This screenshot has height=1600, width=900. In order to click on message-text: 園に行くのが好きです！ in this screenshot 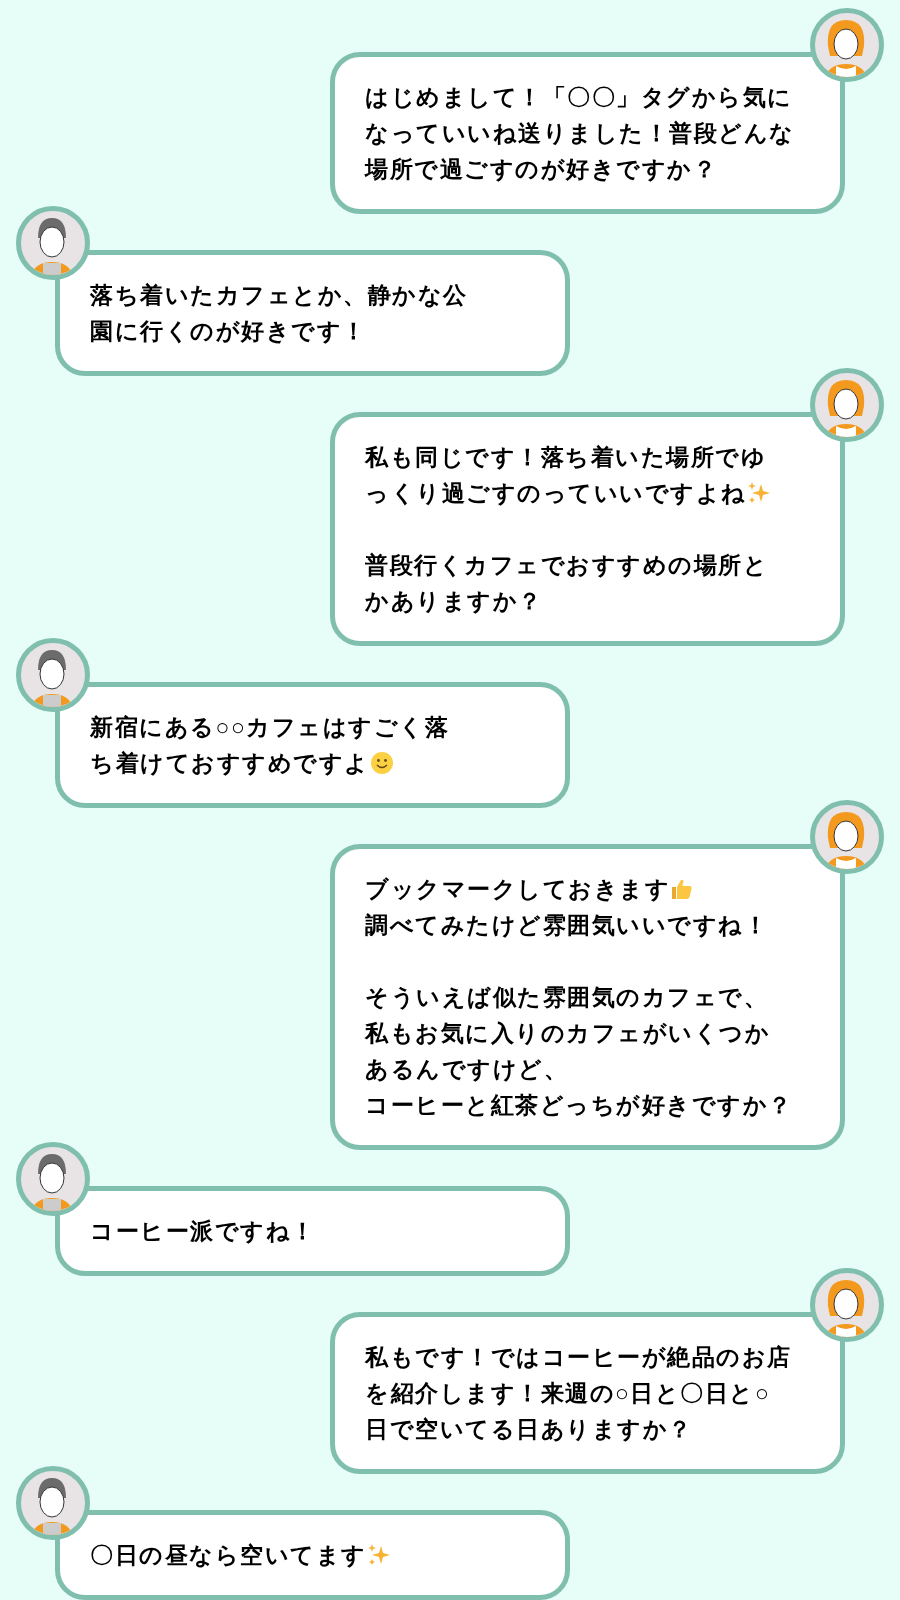, I will do `click(228, 331)`.